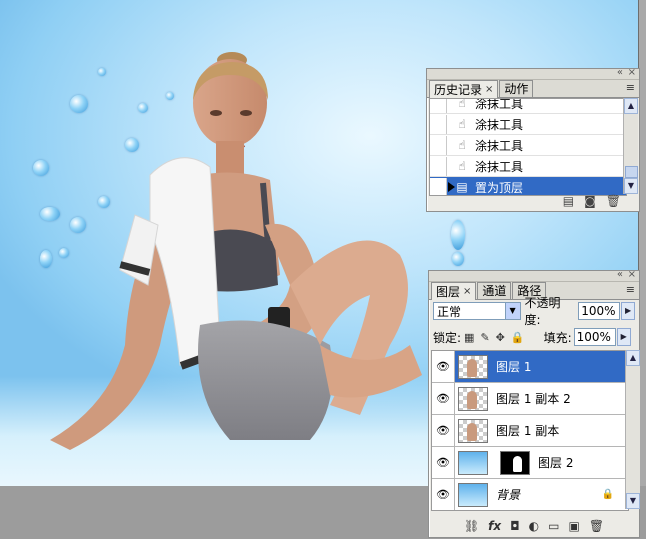  Describe the element at coordinates (553, 526) in the screenshot. I see `new-group-icon: ▭` at that location.